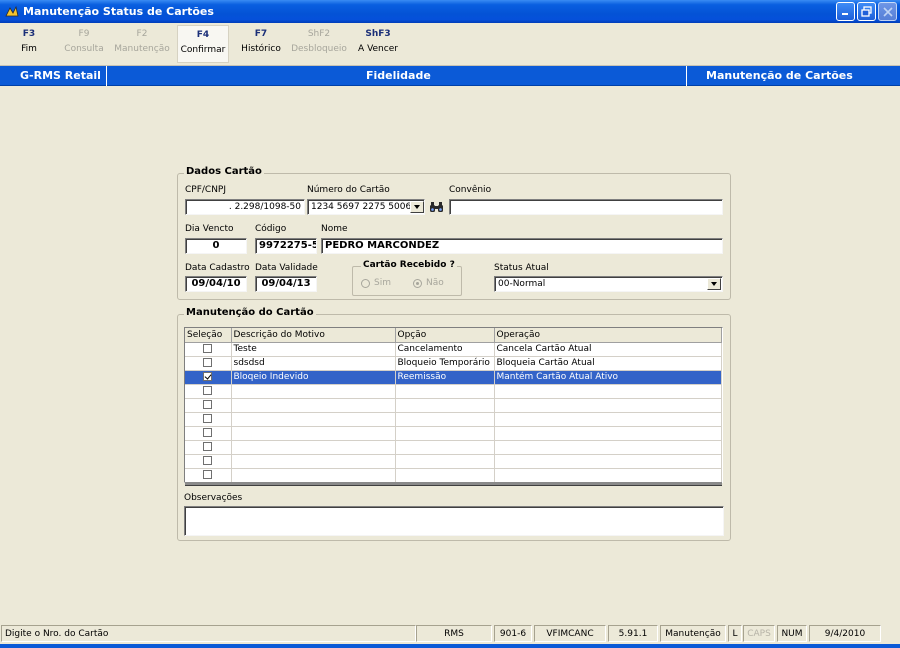 The height and width of the screenshot is (648, 900). Describe the element at coordinates (735, 633) in the screenshot. I see `status-l: L` at that location.